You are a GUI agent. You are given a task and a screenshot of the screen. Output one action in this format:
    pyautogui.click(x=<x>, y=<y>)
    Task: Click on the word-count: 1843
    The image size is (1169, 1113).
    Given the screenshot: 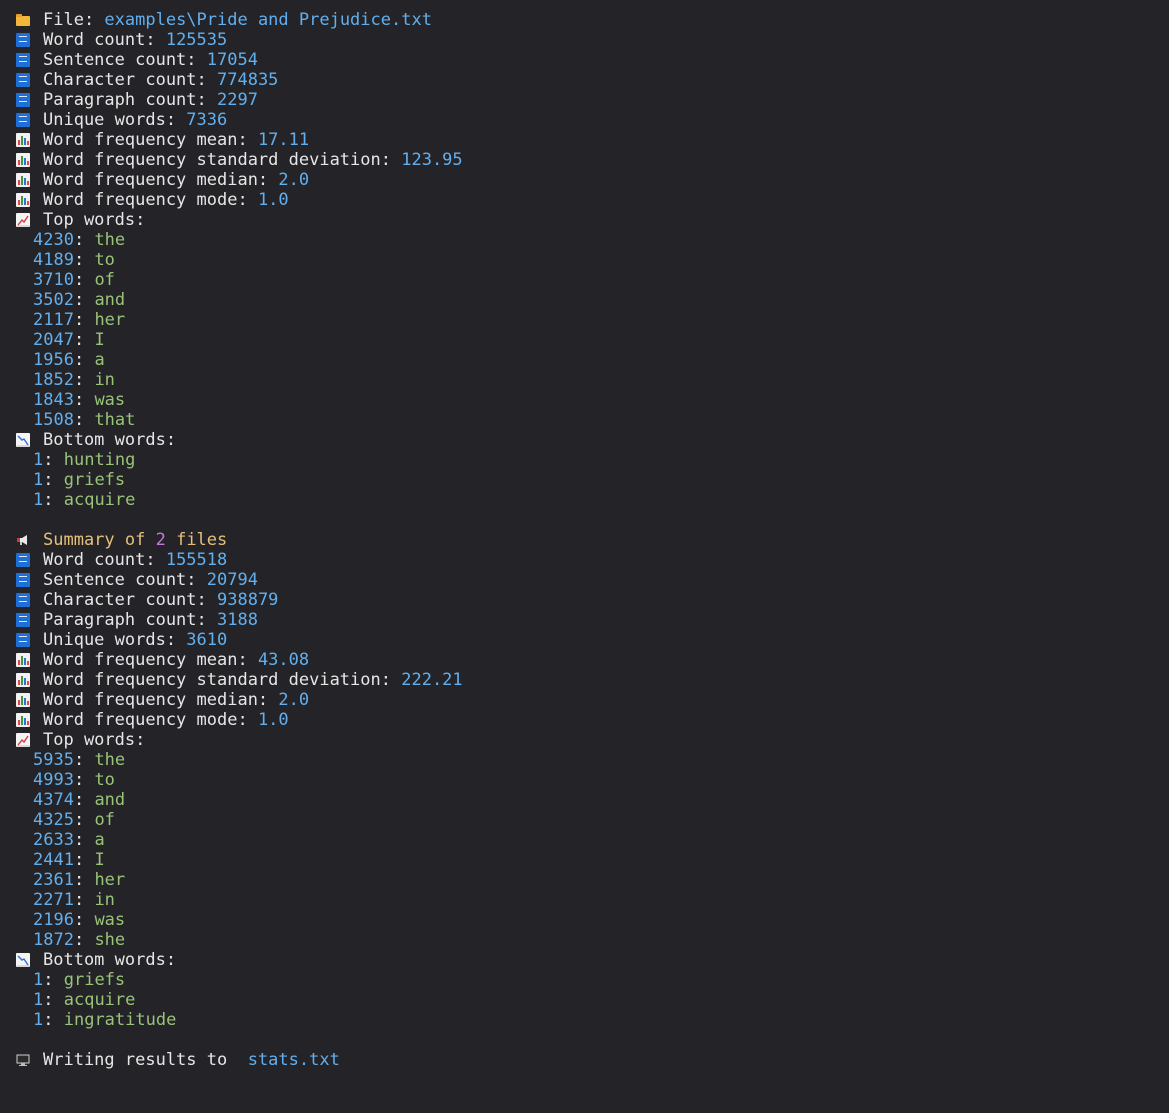 What is the action you would take?
    pyautogui.click(x=53, y=400)
    